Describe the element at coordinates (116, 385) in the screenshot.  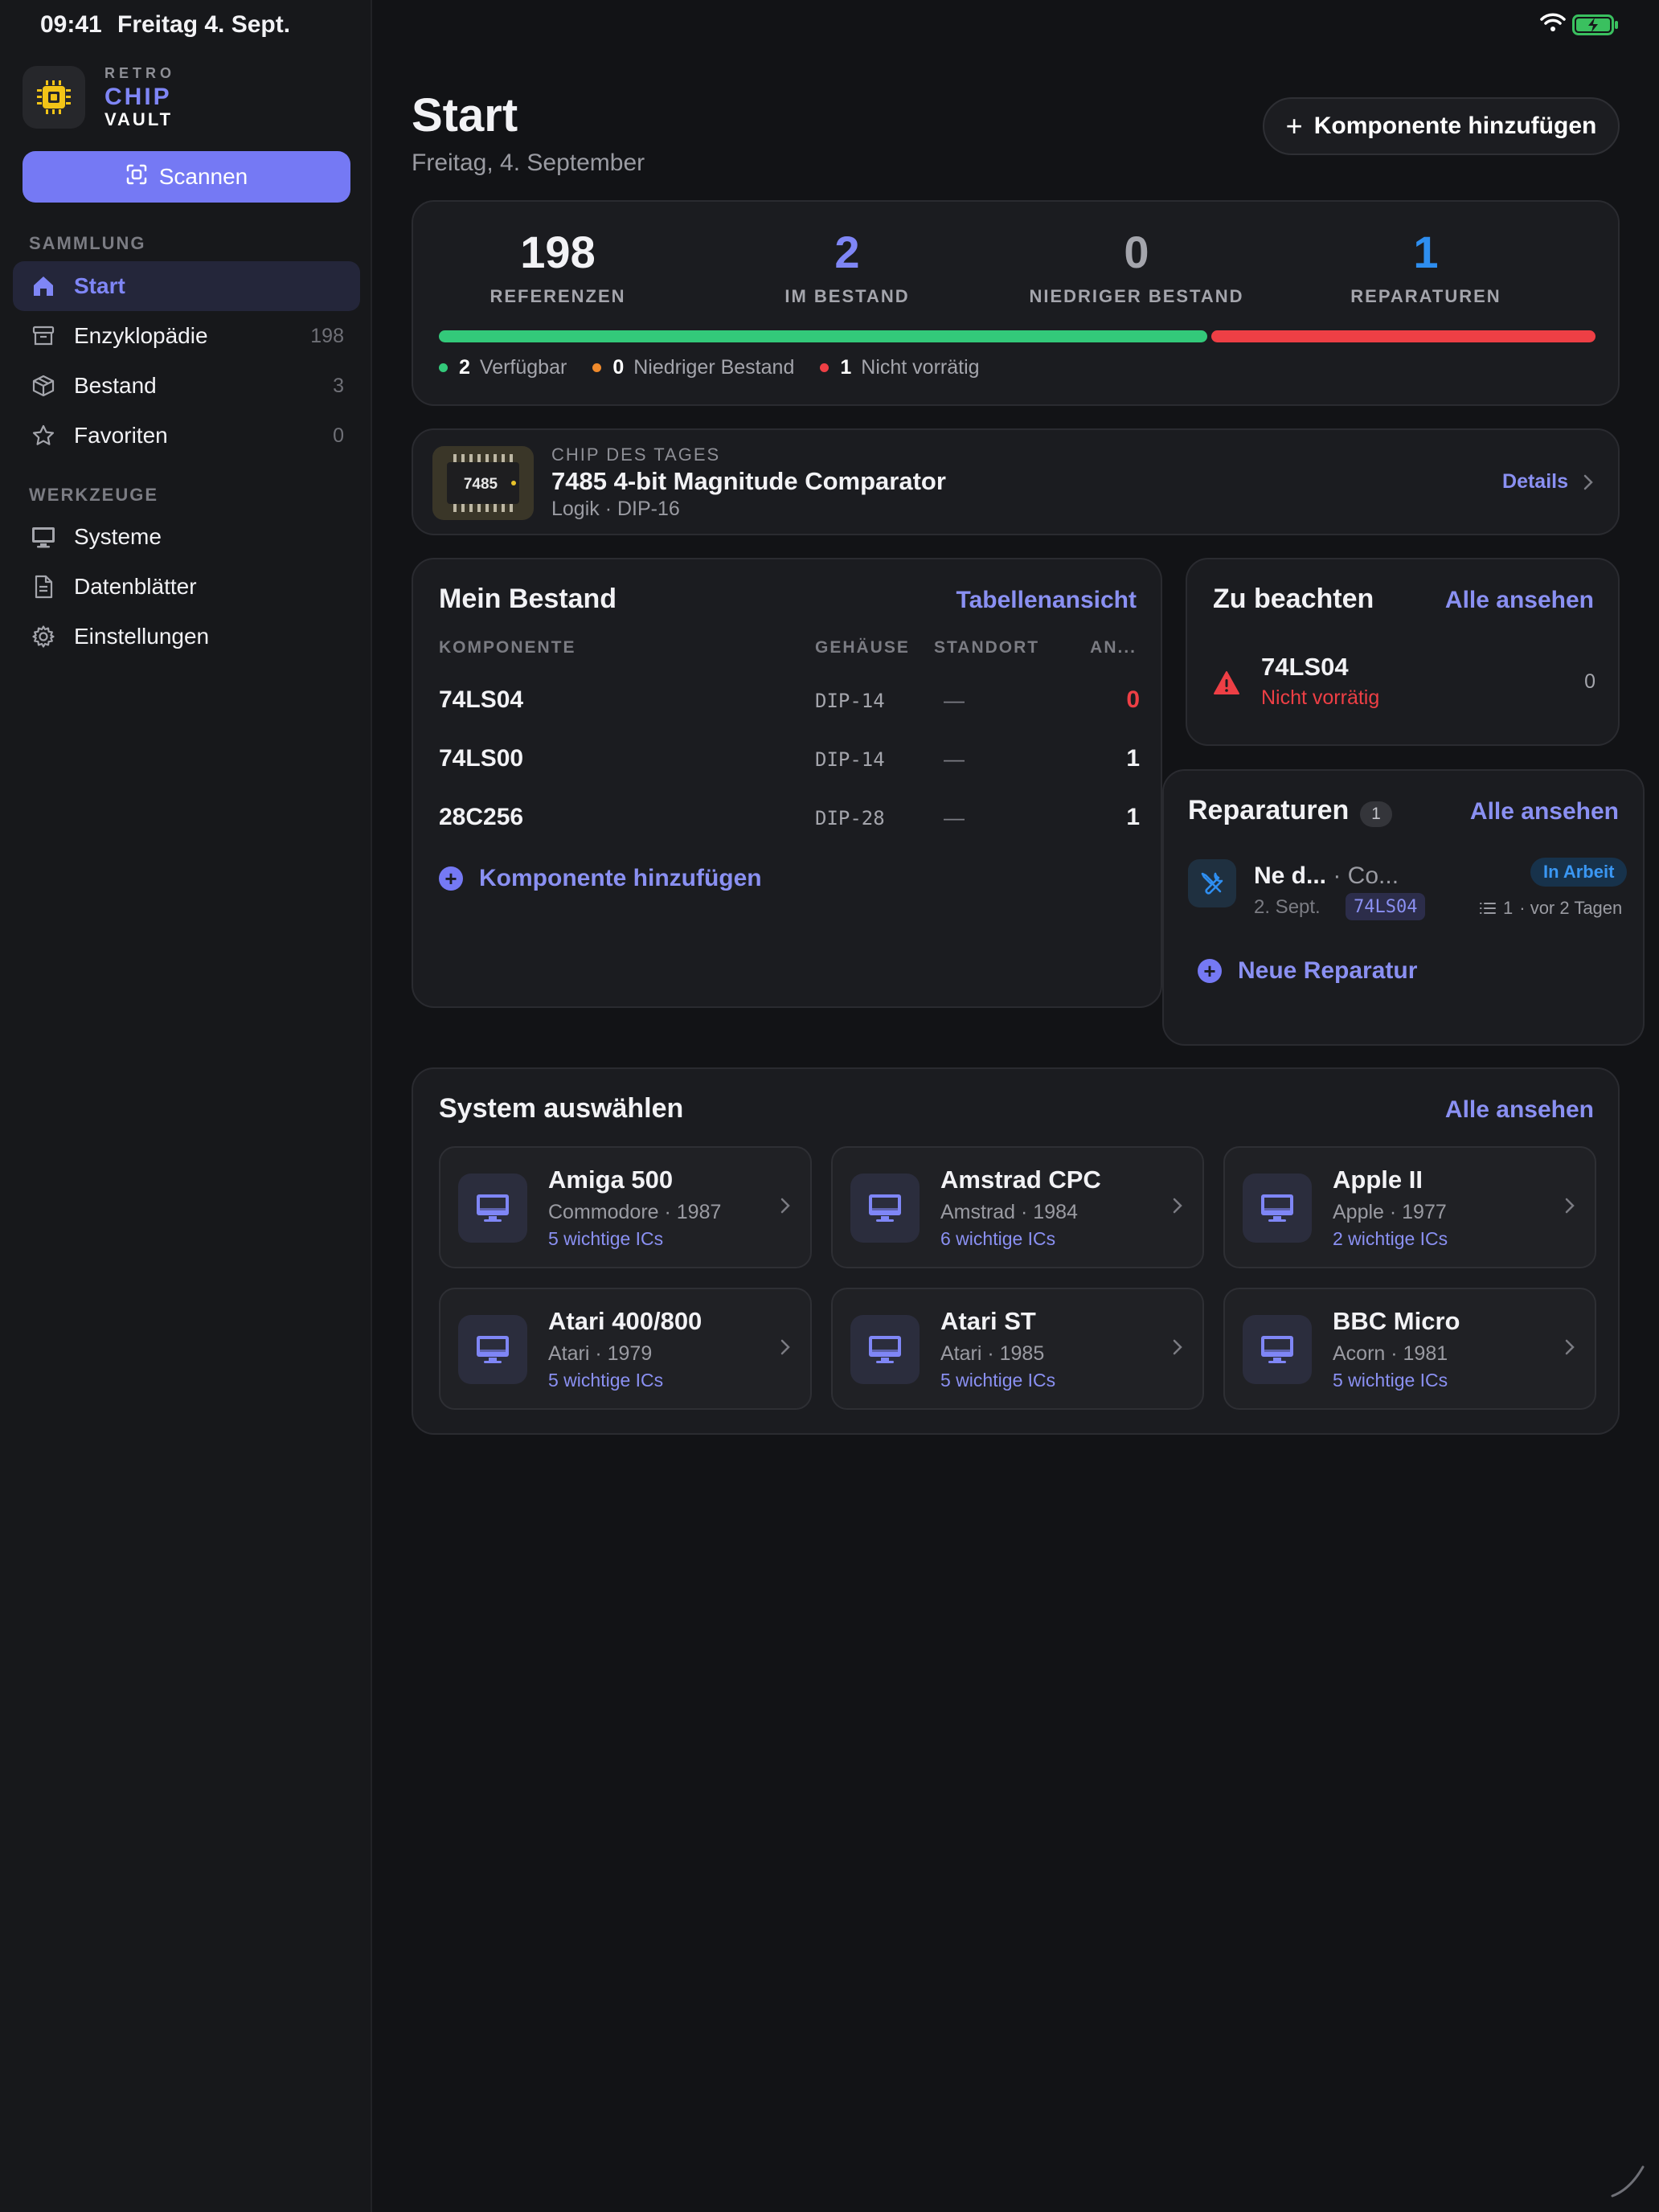
I see `sidebar-item-label: Bestand` at that location.